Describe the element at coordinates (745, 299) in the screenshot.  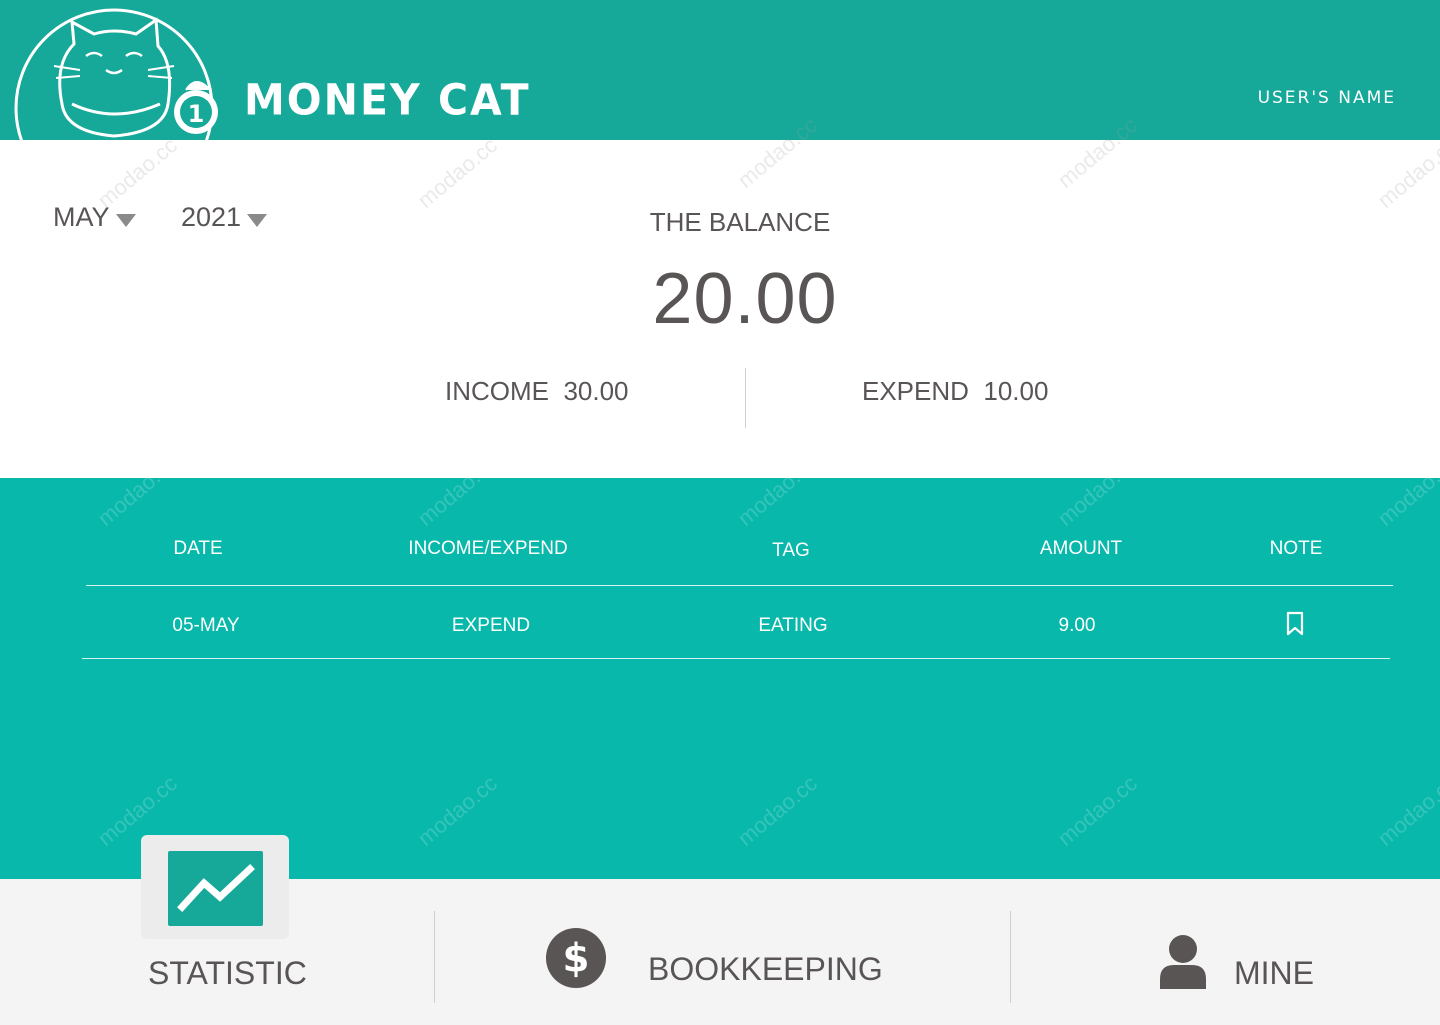
I see `balance-value: 20.00` at that location.